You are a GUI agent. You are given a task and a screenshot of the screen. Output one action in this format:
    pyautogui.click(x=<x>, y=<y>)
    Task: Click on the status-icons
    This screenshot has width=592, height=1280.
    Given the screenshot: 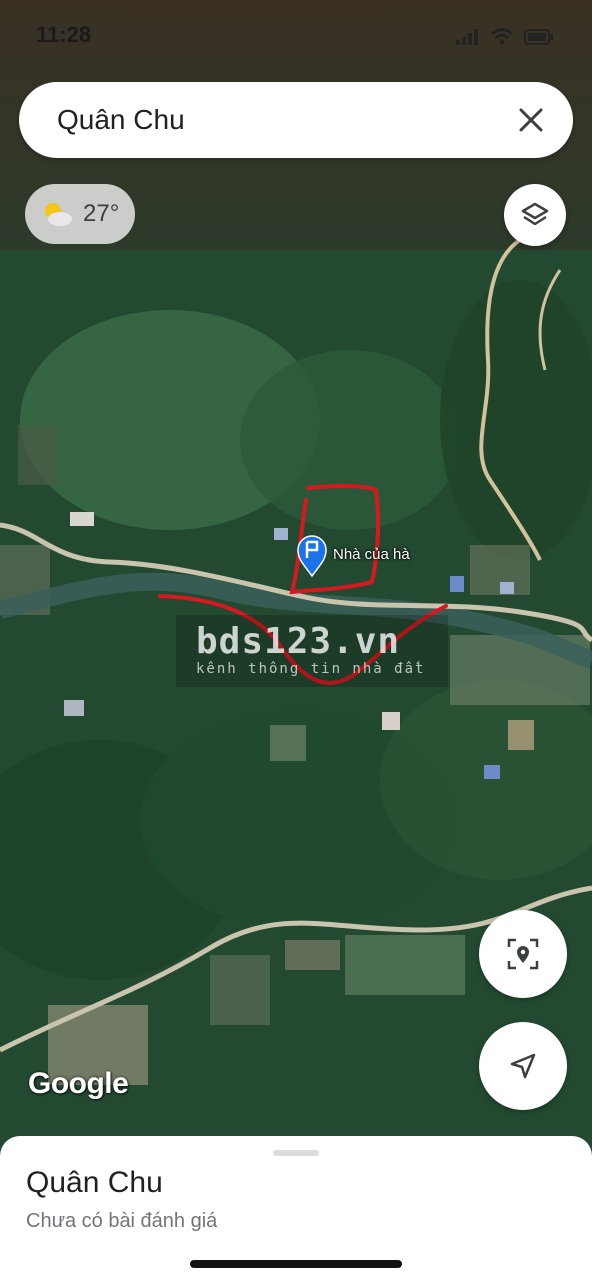 What is the action you would take?
    pyautogui.click(x=505, y=37)
    